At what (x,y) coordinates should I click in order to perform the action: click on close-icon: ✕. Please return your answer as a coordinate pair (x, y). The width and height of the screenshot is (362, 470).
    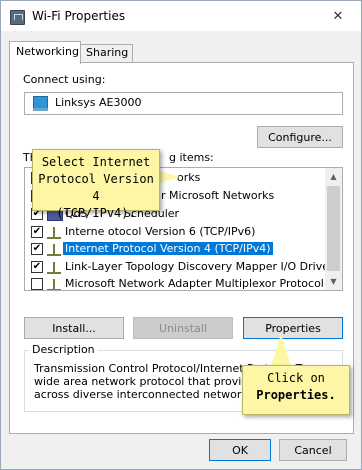
    Looking at the image, I should click on (338, 16).